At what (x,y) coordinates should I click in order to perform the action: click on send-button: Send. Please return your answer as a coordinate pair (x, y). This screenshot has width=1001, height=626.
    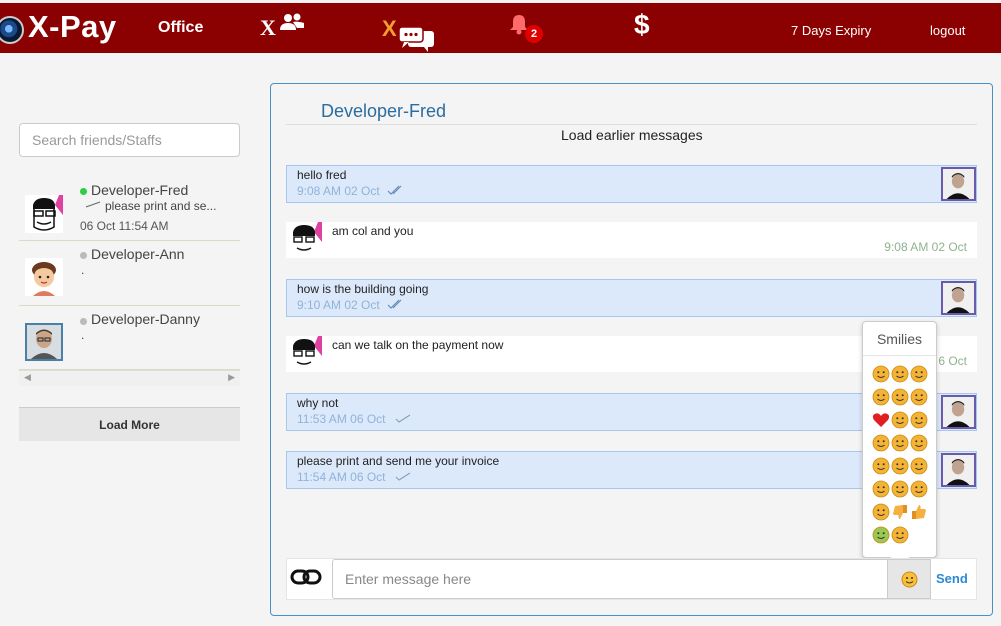
    Looking at the image, I should click on (952, 578).